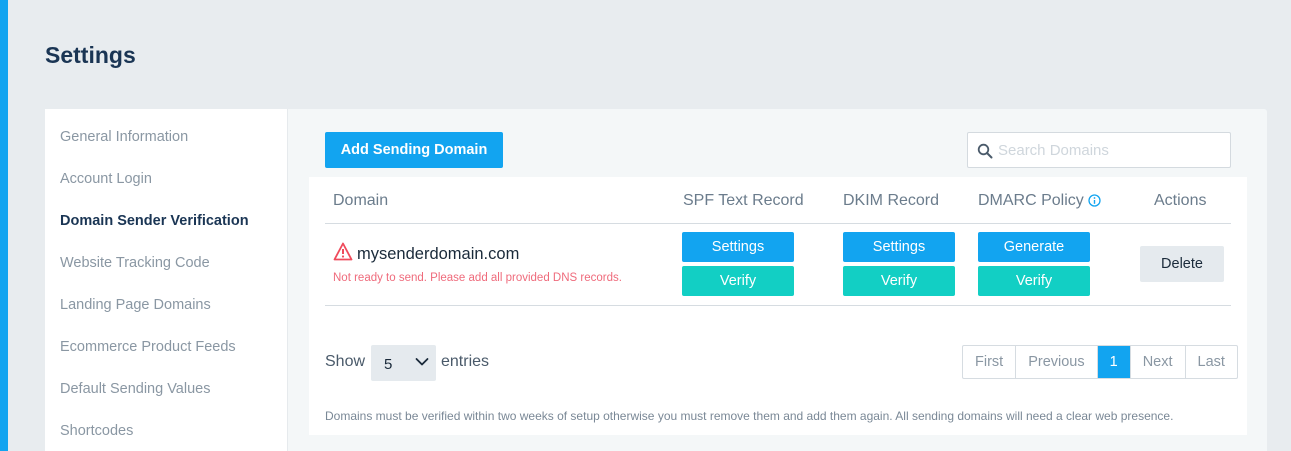 Image resolution: width=1291 pixels, height=451 pixels. I want to click on header-domain: Domain, so click(361, 200).